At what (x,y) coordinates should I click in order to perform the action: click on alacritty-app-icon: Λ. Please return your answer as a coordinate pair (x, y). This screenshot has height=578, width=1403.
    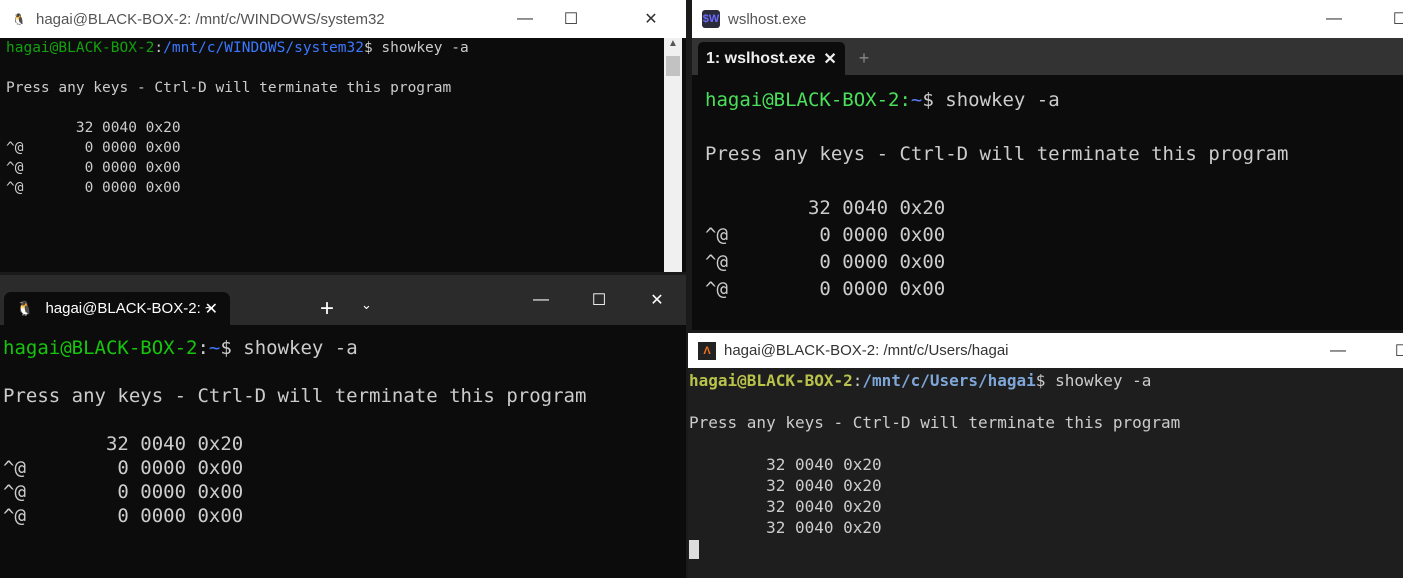
    Looking at the image, I should click on (707, 350).